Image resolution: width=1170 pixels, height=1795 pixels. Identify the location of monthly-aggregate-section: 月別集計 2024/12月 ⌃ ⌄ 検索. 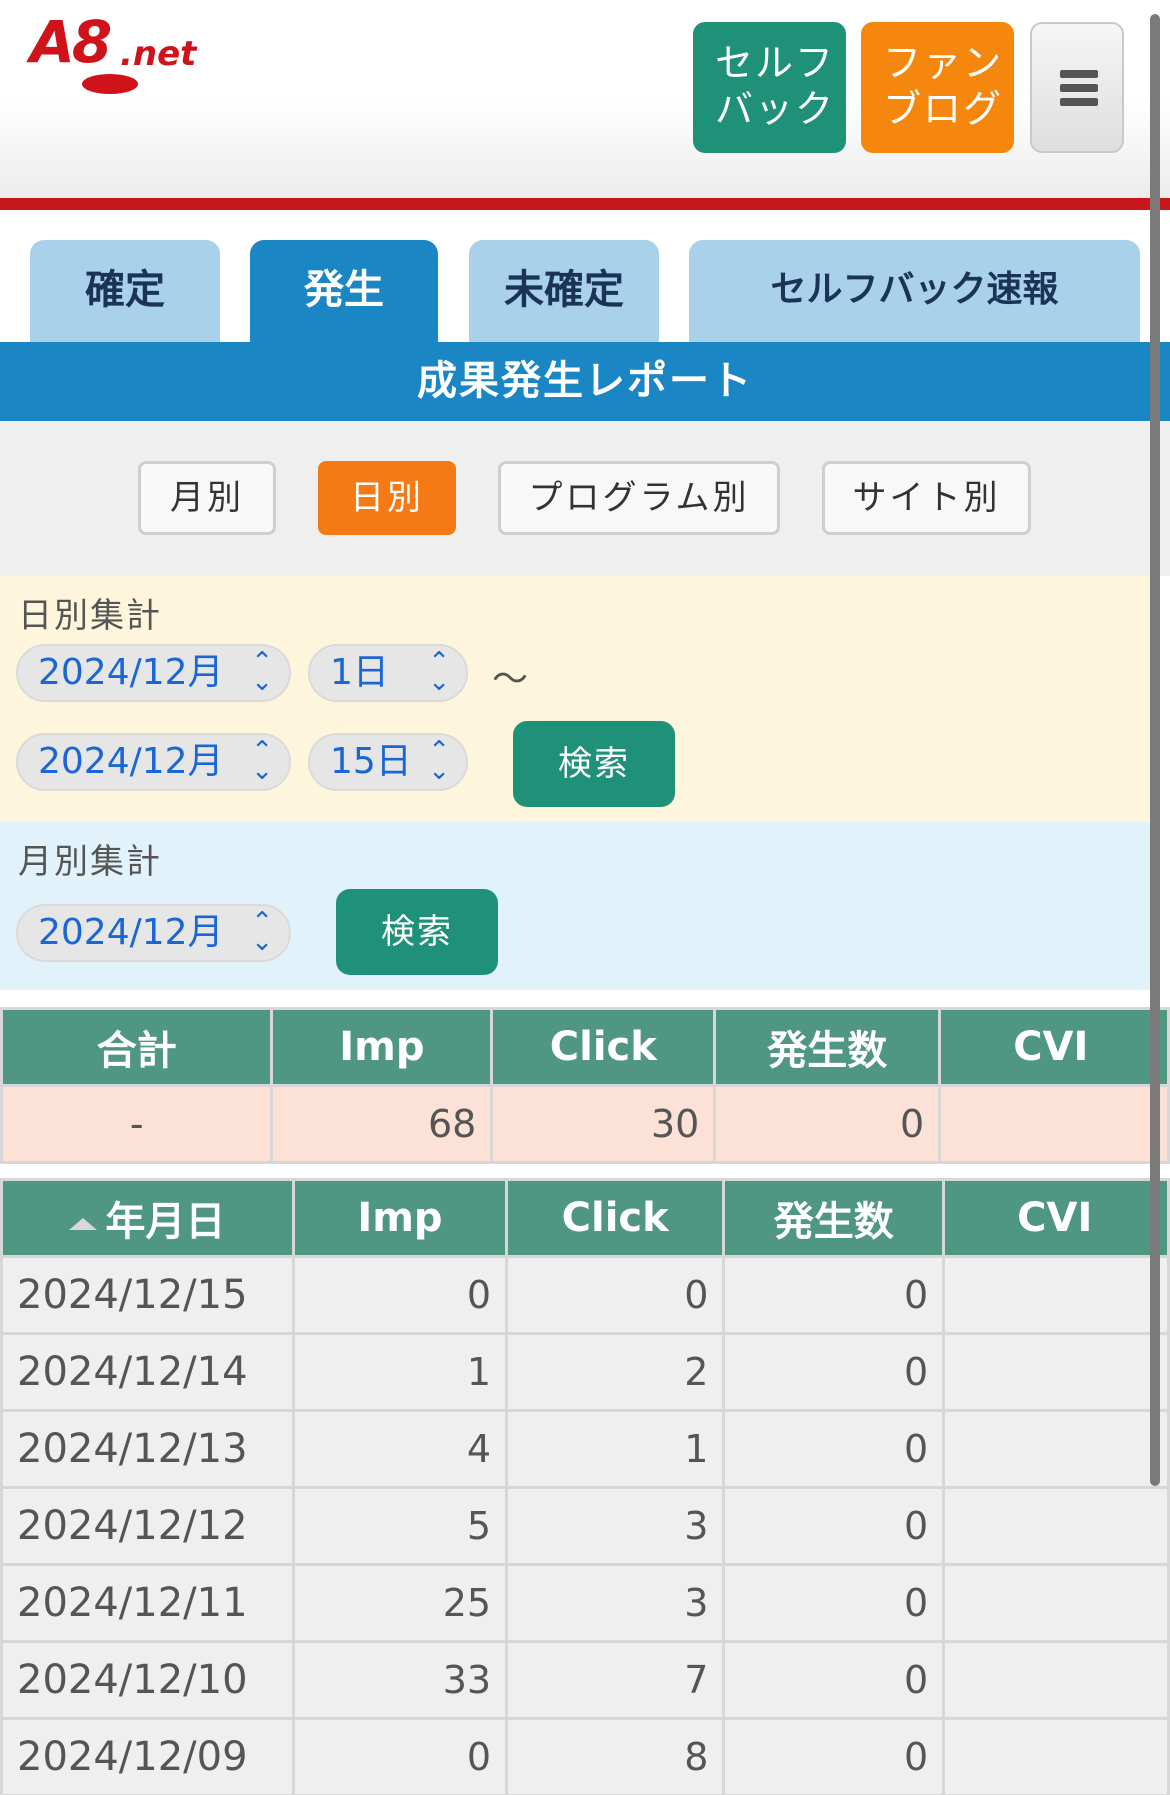
(580, 906).